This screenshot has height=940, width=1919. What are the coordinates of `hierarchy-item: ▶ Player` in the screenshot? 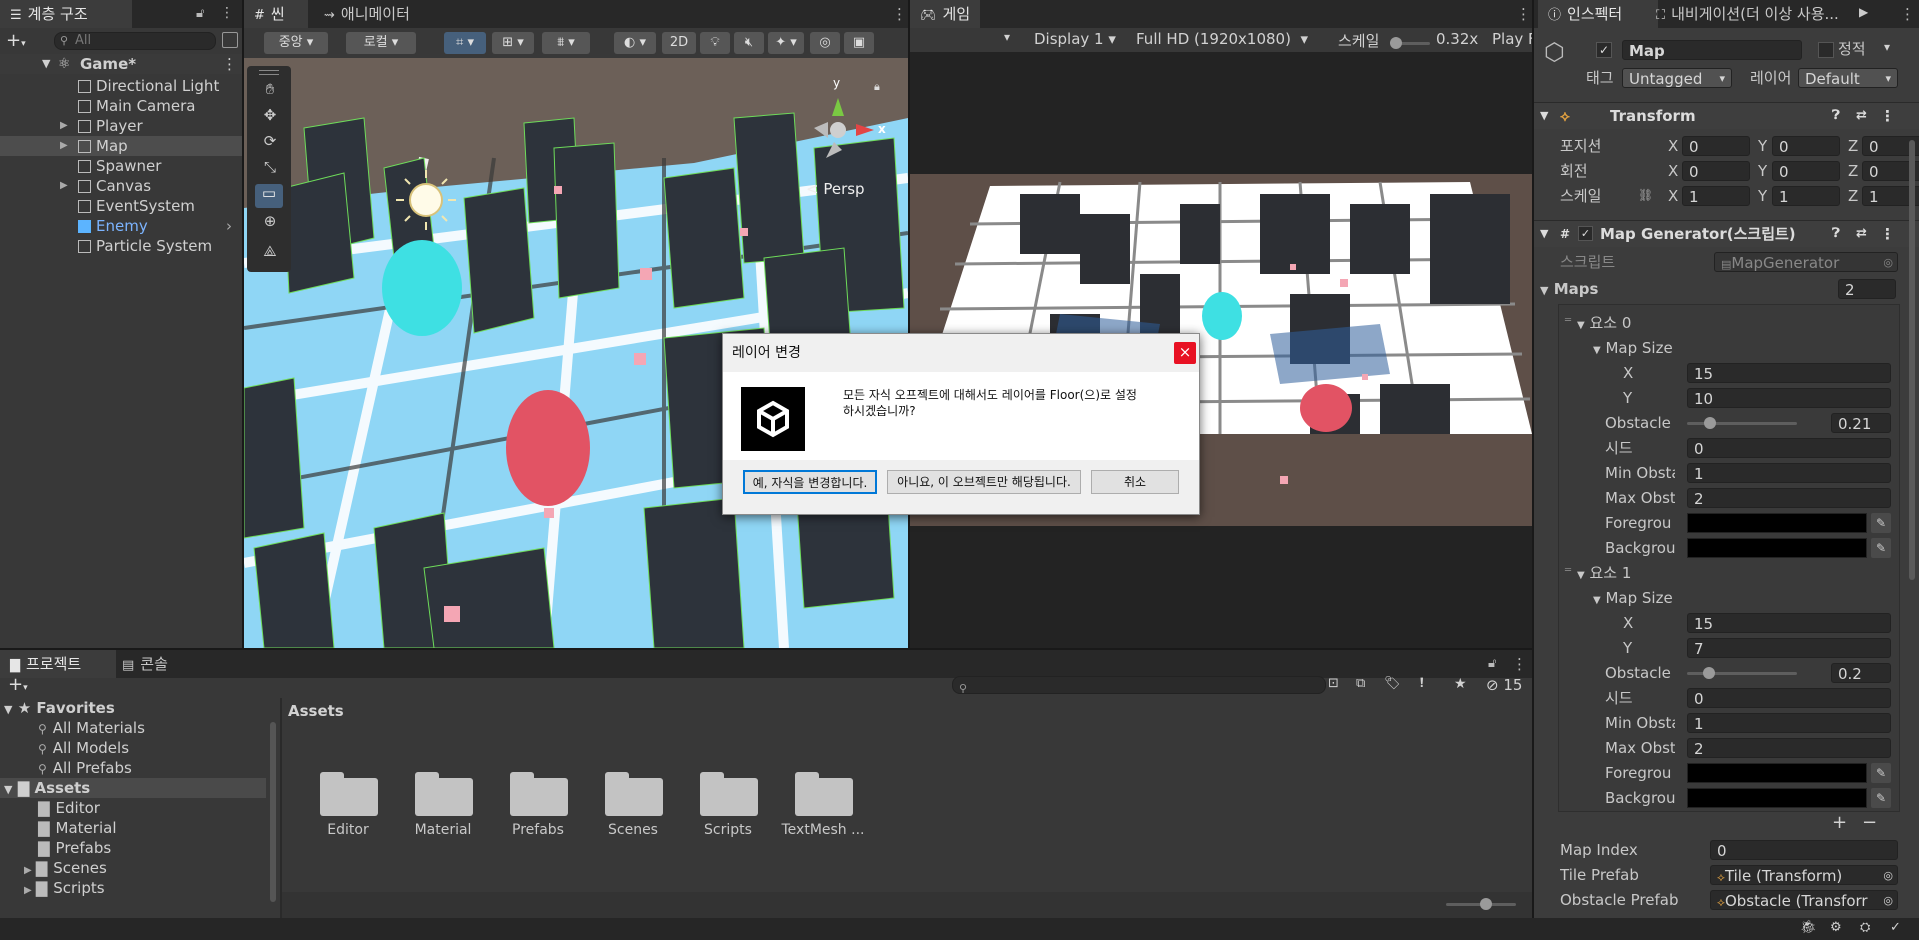 It's located at (121, 126).